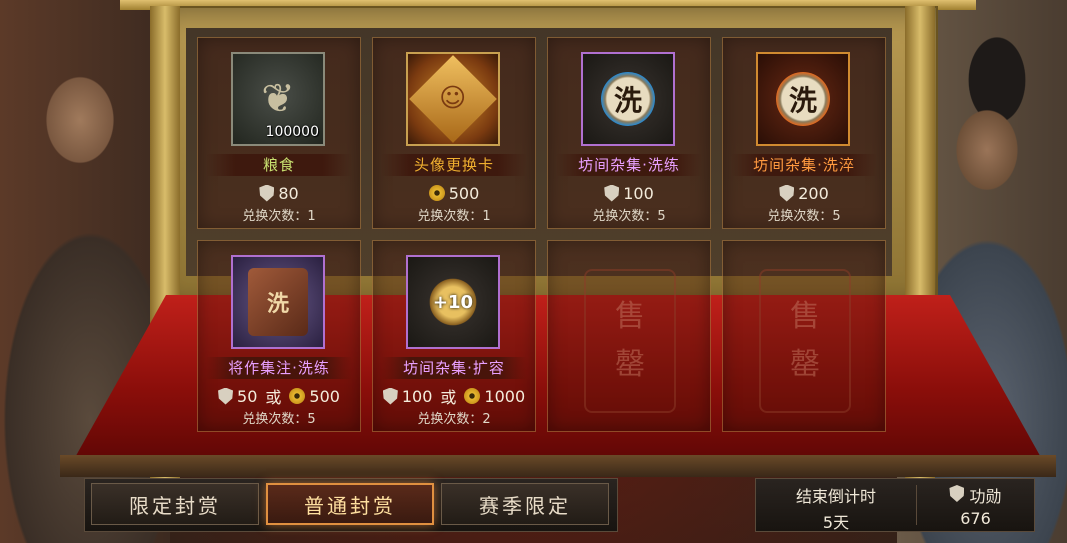 This screenshot has height=543, width=1067. Describe the element at coordinates (454, 165) in the screenshot. I see `item-name: 头像更换卡` at that location.